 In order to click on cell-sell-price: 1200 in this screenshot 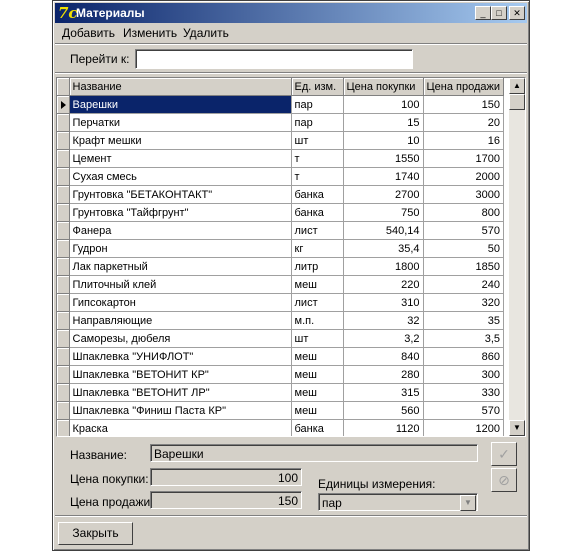, I will do `click(463, 427)`.